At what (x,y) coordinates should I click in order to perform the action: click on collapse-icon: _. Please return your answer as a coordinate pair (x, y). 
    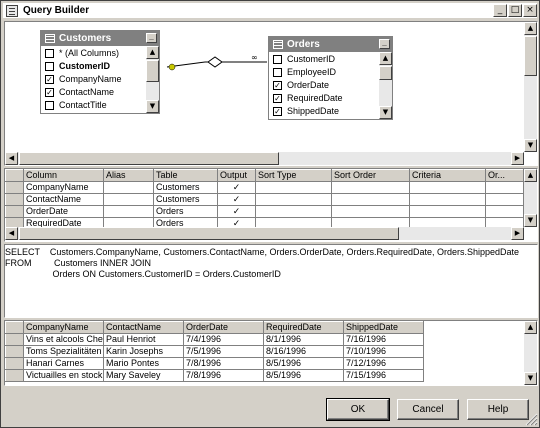
    Looking at the image, I should click on (384, 44).